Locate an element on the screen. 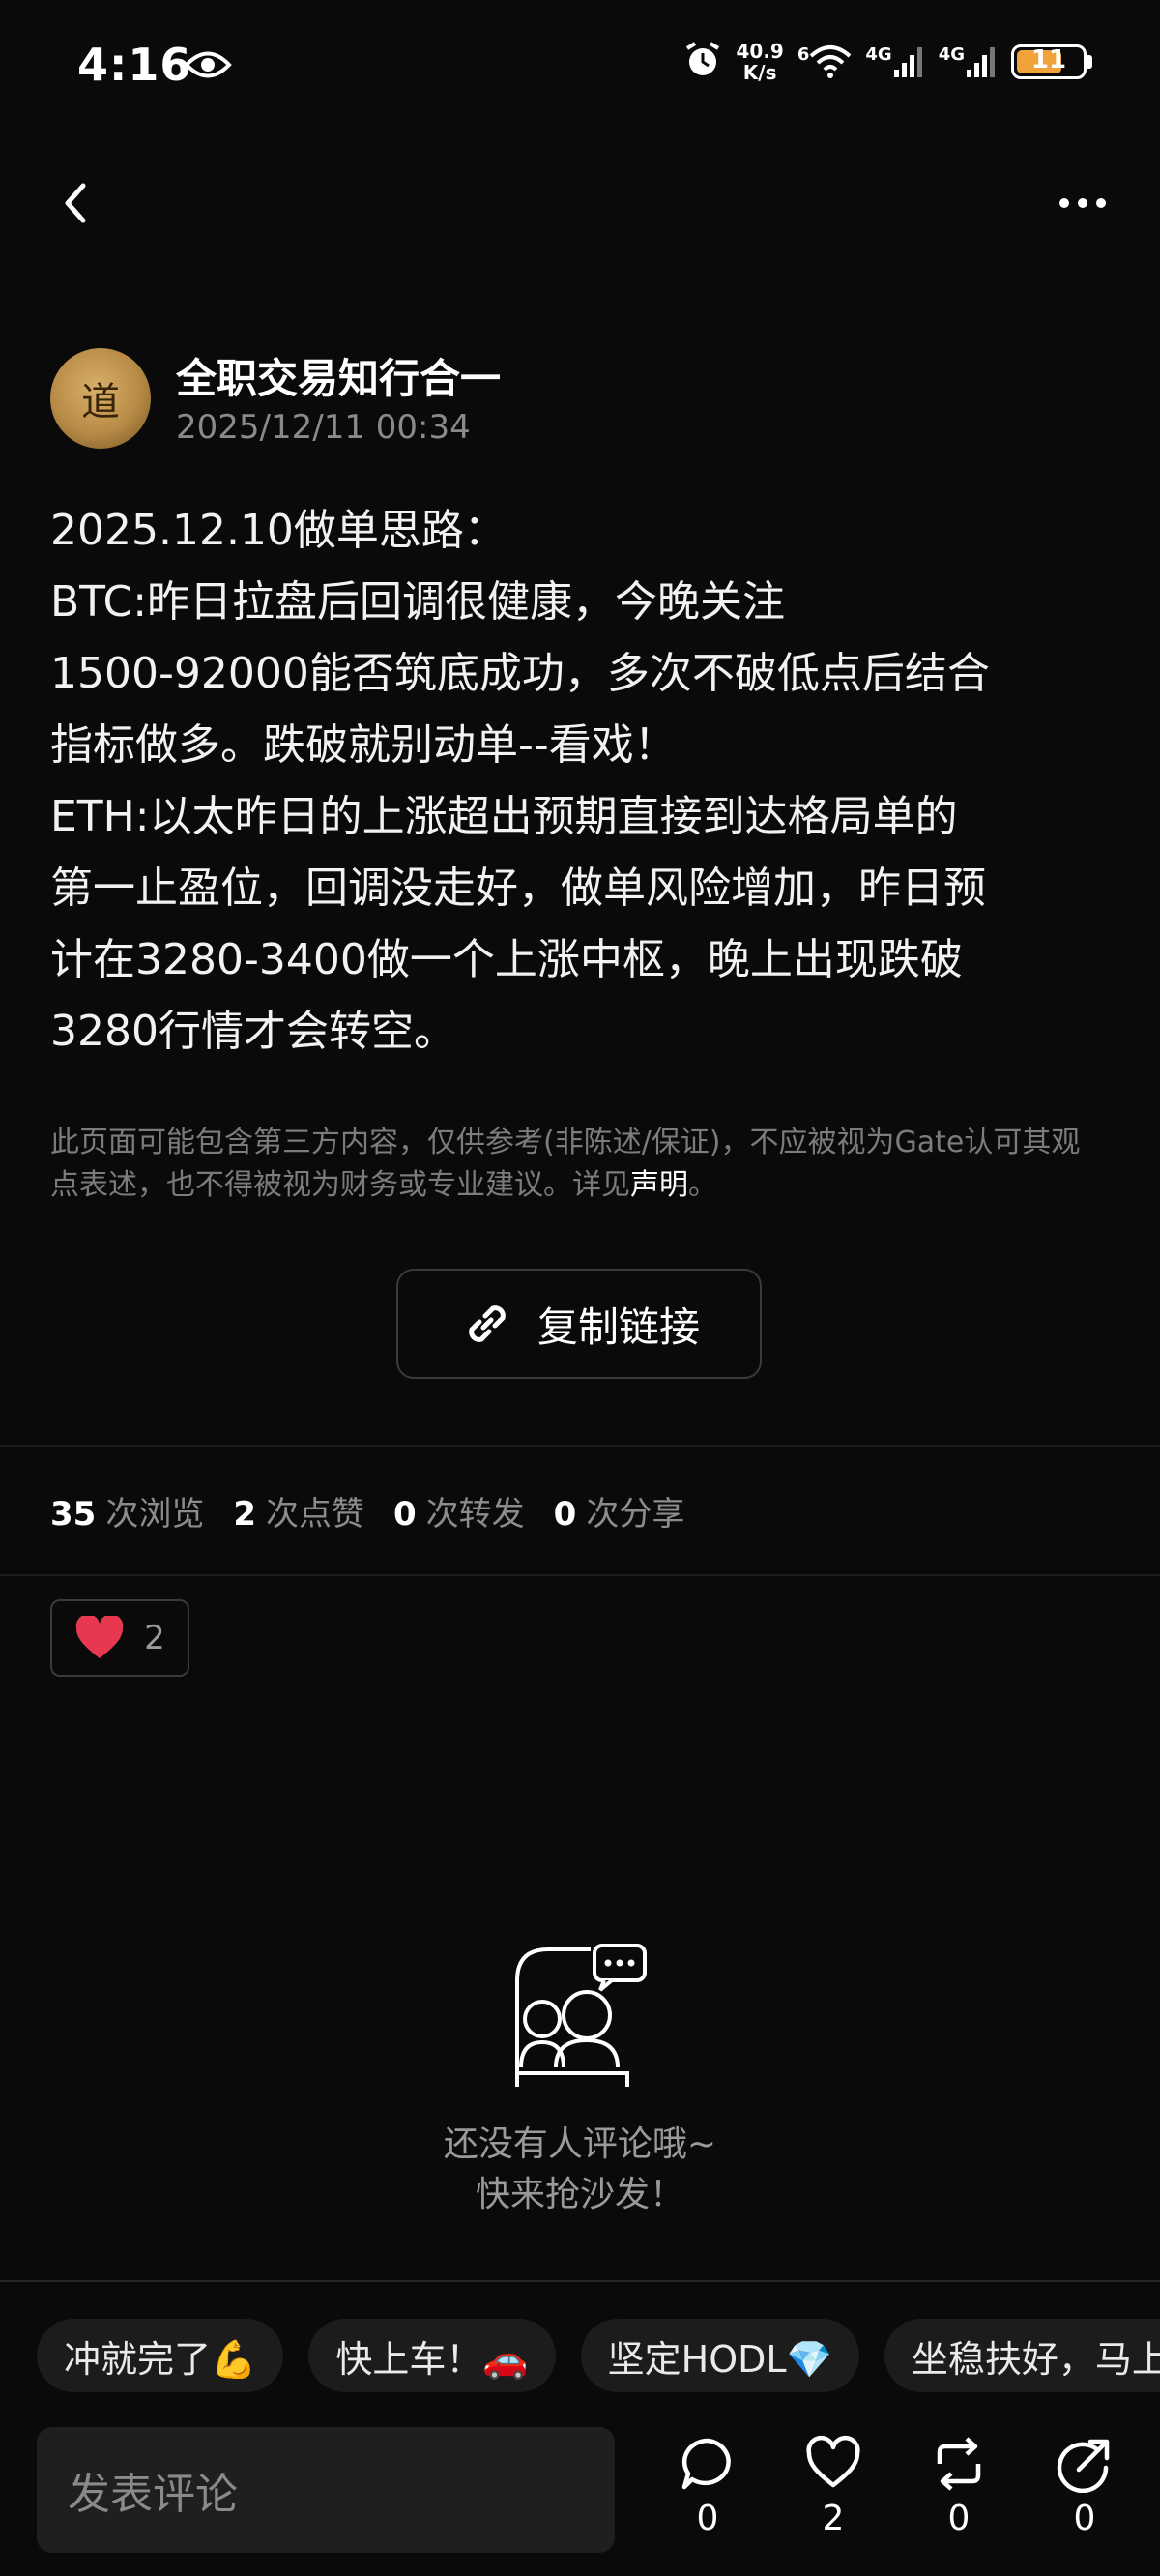 This screenshot has width=1160, height=2576. post-line: 2025.12.10做单思路： is located at coordinates (278, 530).